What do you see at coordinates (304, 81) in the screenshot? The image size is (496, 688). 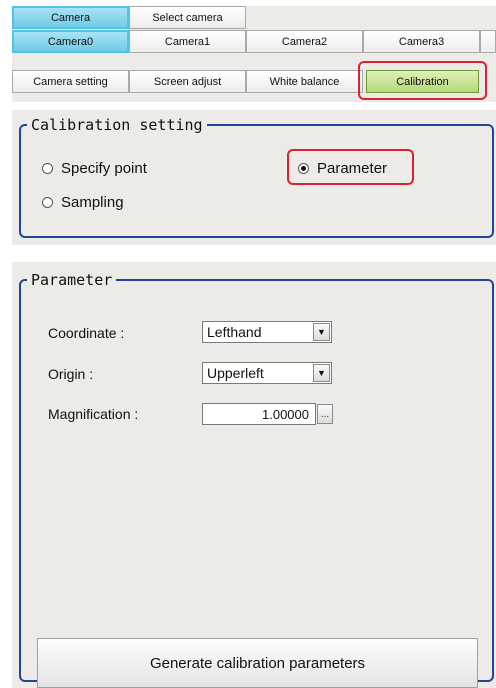 I see `tab-white-balance: White balance` at bounding box center [304, 81].